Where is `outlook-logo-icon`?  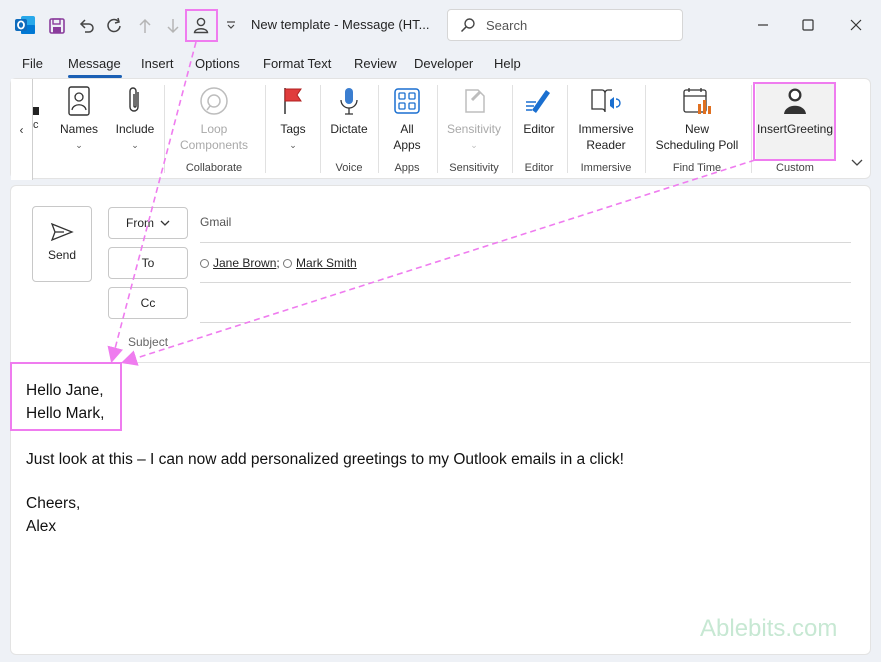
outlook-logo-icon is located at coordinates (25, 25).